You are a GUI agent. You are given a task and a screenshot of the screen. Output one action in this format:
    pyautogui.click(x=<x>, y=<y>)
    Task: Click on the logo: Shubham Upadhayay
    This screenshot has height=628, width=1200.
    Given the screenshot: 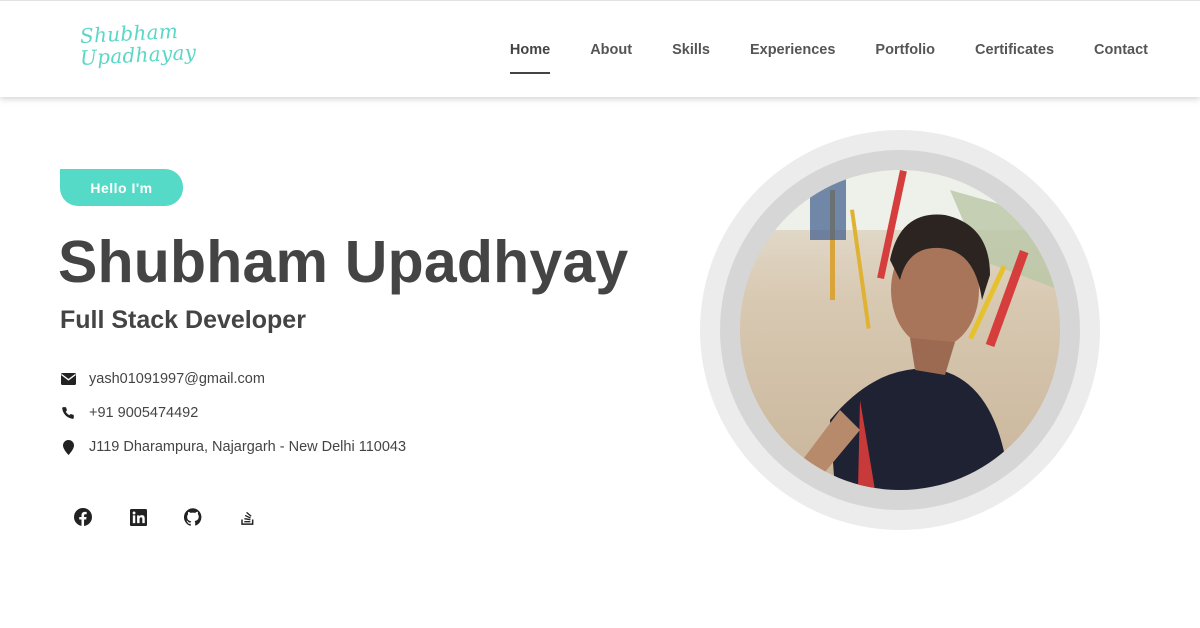 What is the action you would take?
    pyautogui.click(x=139, y=48)
    